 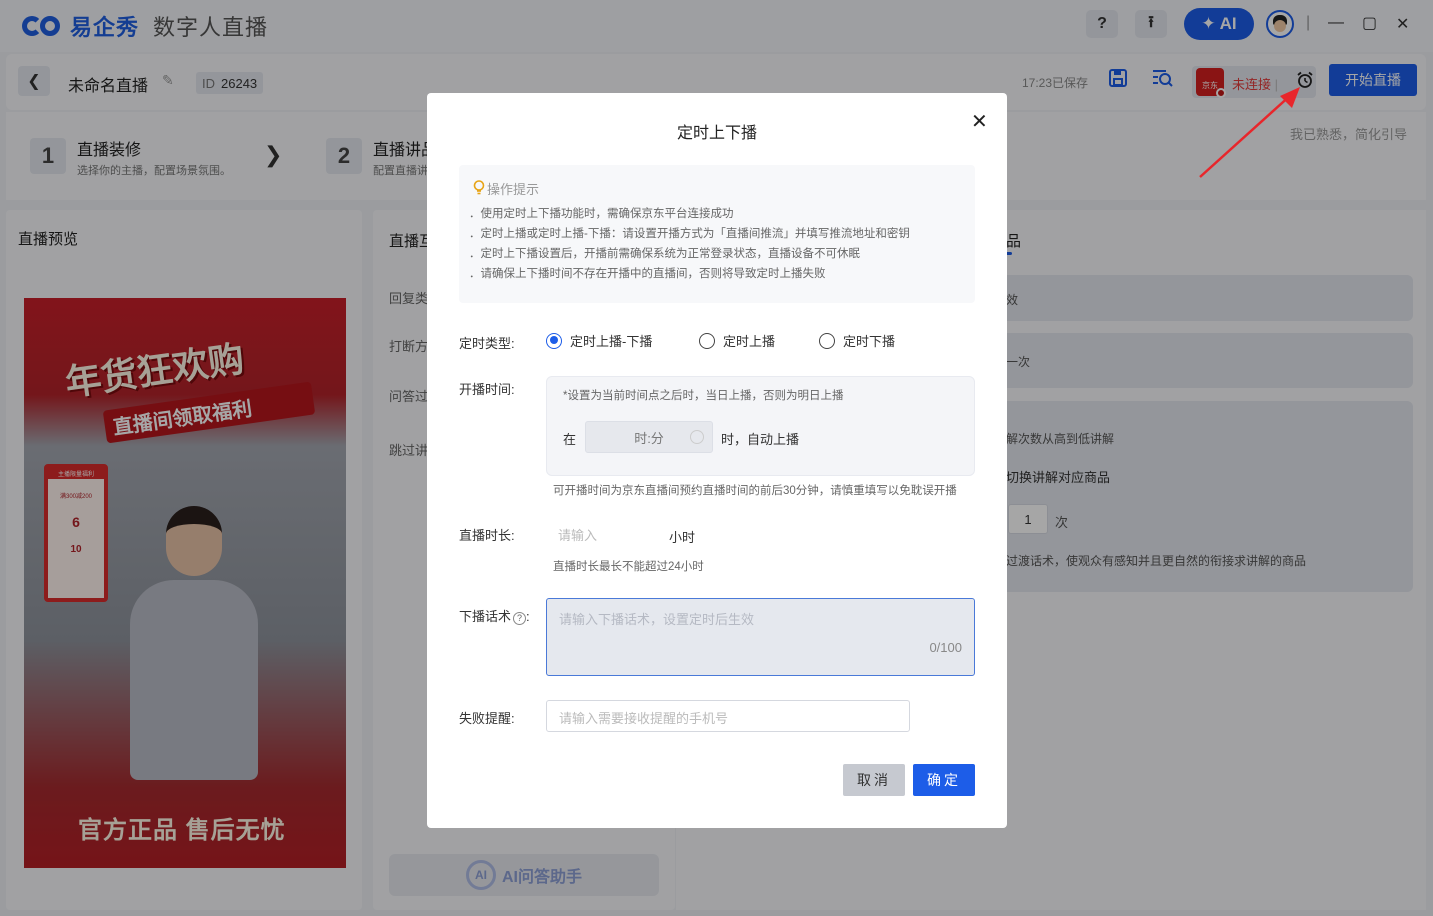 What do you see at coordinates (716, 133) in the screenshot?
I see `dialog-title: 定时上下播` at bounding box center [716, 133].